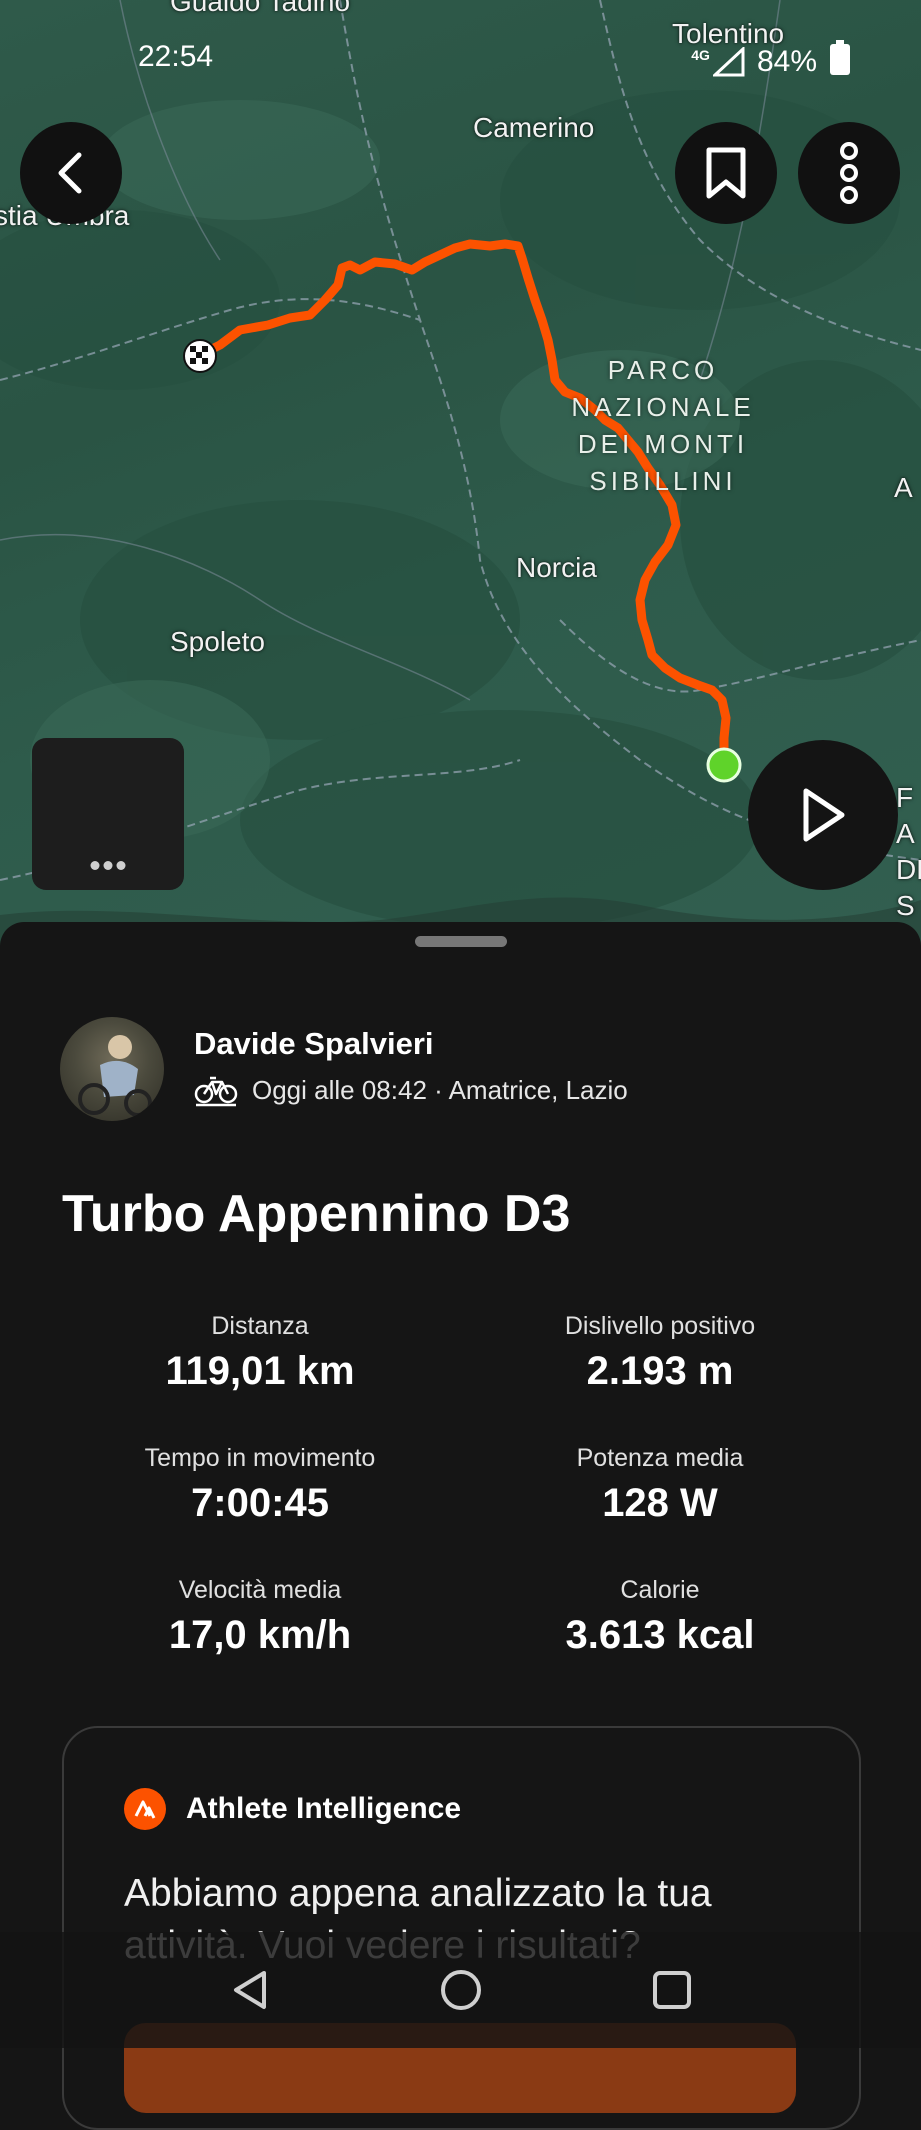 This screenshot has width=921, height=2130. Describe the element at coordinates (903, 487) in the screenshot. I see `map-label-edge-a: A` at that location.